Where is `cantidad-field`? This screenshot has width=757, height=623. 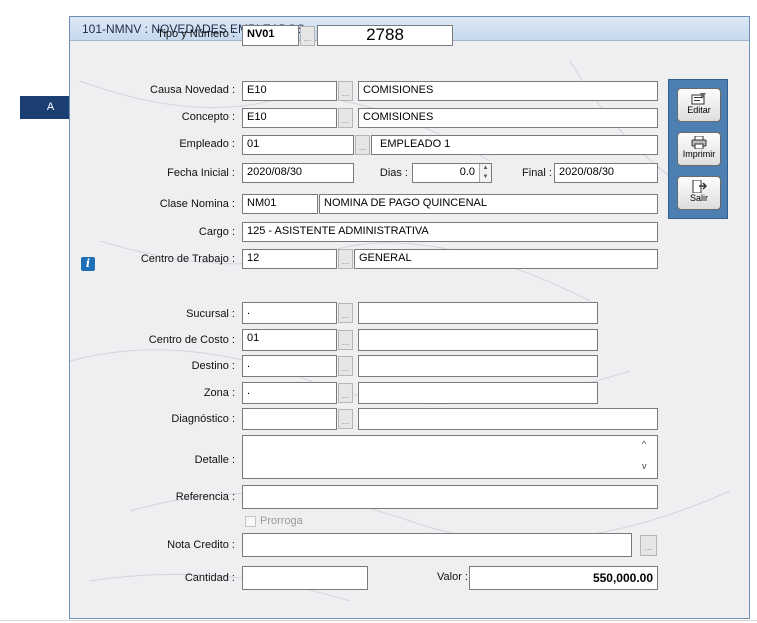 cantidad-field is located at coordinates (305, 578).